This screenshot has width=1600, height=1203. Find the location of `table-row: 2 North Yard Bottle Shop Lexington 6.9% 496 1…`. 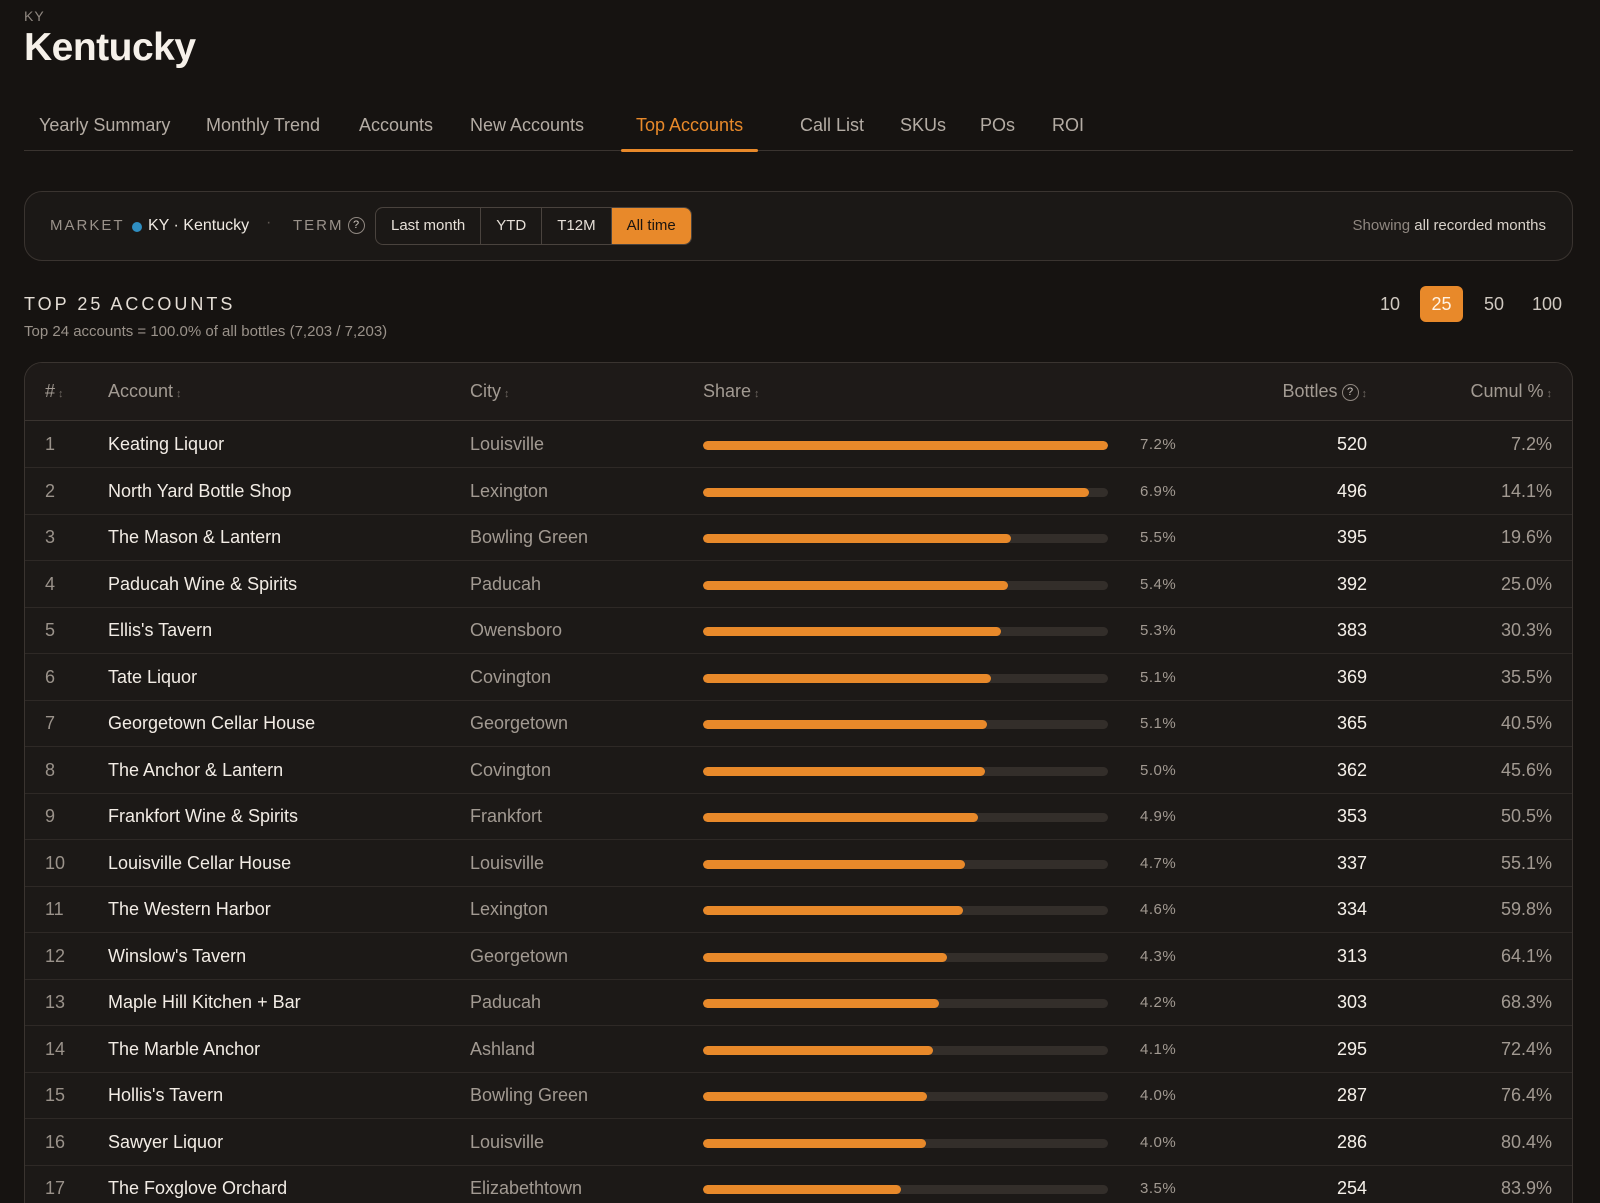

table-row: 2 North Yard Bottle Shop Lexington 6.9% 496 1… is located at coordinates (798, 492).